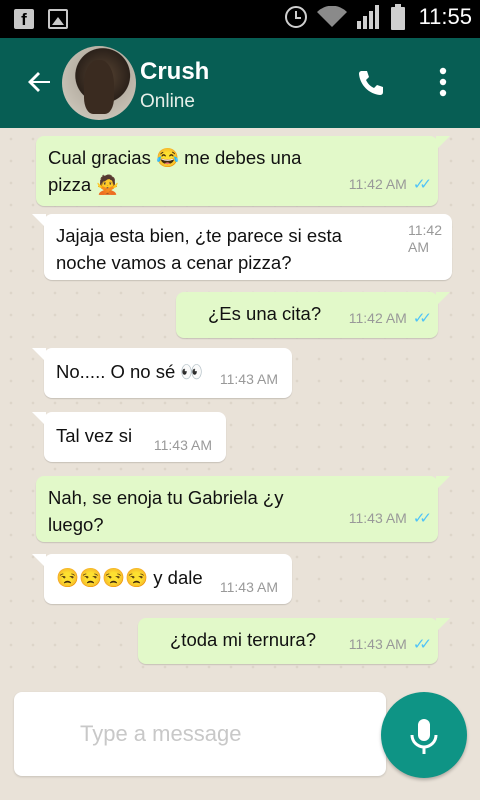 This screenshot has height=800, width=480. I want to click on chat-header: Crush Online, so click(240, 83).